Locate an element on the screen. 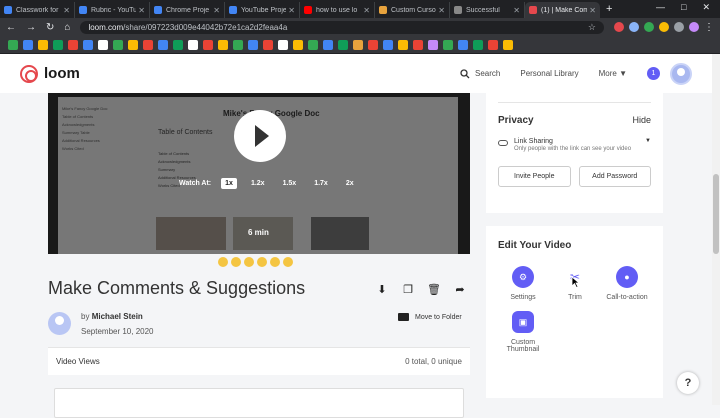 The height and width of the screenshot is (418, 720). settings-tool: ⚙ Settings is located at coordinates (523, 283).